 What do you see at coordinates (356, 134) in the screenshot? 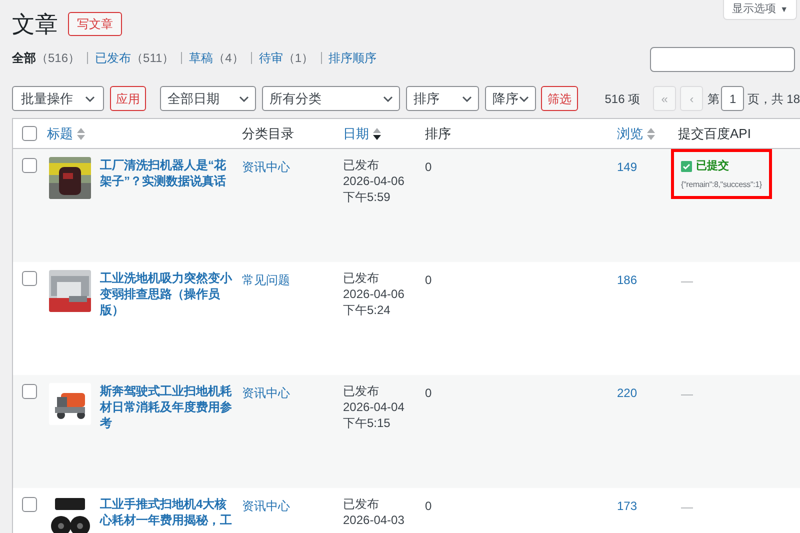
I see `column-sort-link: 日期` at bounding box center [356, 134].